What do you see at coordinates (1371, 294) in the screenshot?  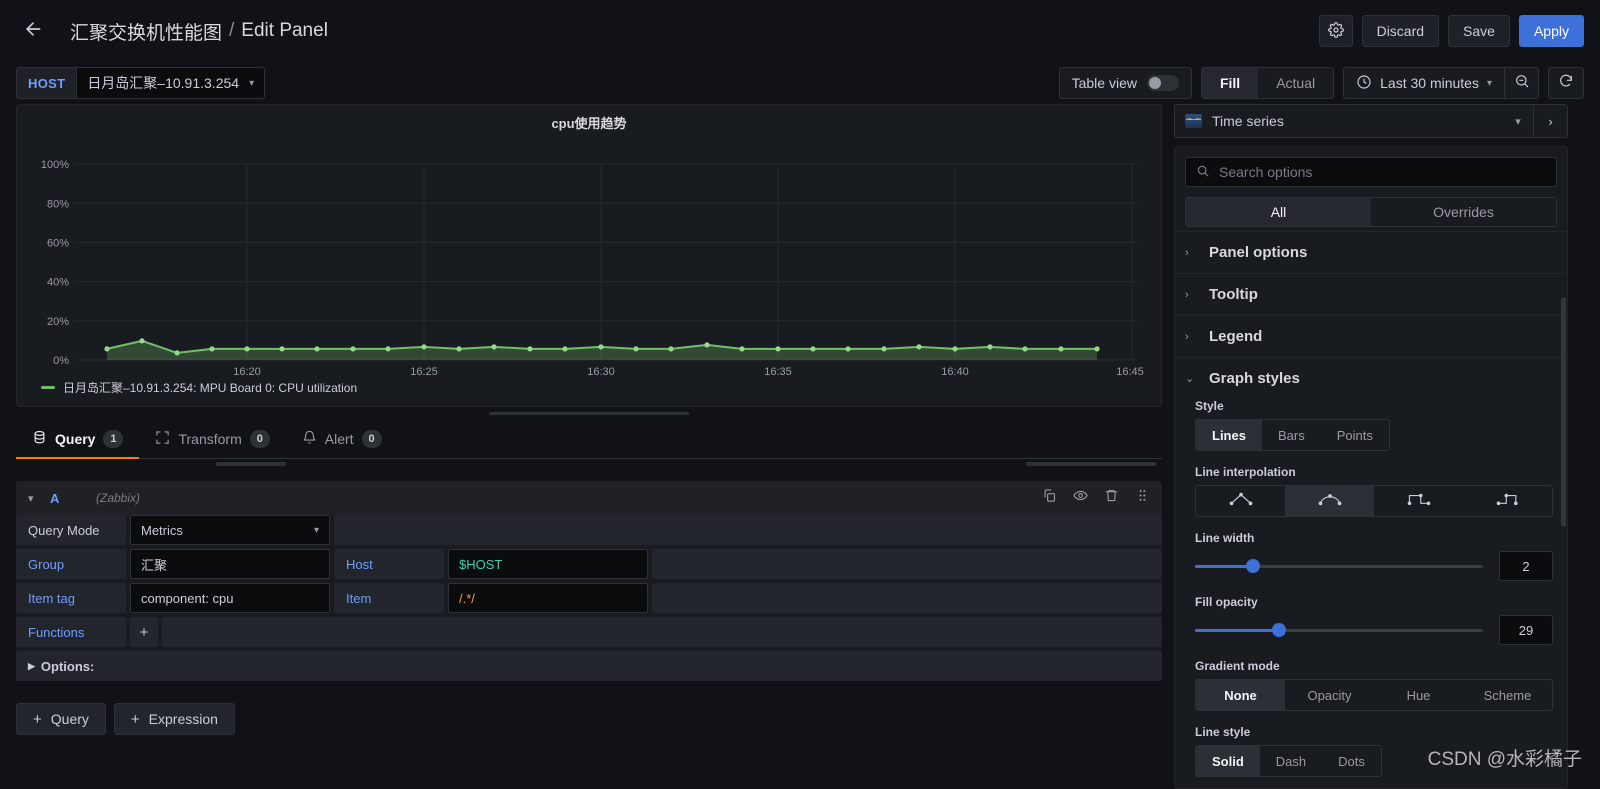 I see `section-tooltip: › Tooltip` at bounding box center [1371, 294].